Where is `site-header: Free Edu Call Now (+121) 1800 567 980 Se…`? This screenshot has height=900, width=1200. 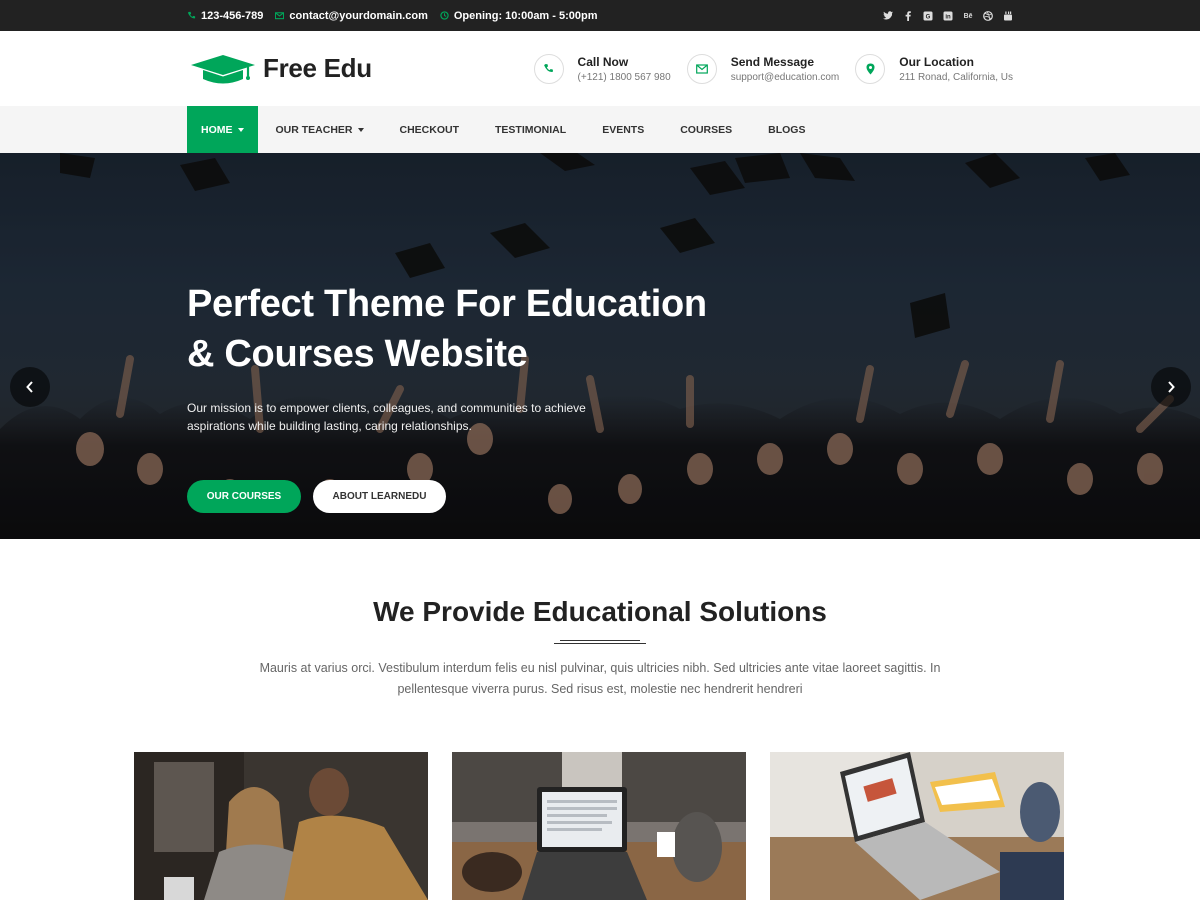
site-header: Free Edu Call Now (+121) 1800 567 980 Se… is located at coordinates (600, 68).